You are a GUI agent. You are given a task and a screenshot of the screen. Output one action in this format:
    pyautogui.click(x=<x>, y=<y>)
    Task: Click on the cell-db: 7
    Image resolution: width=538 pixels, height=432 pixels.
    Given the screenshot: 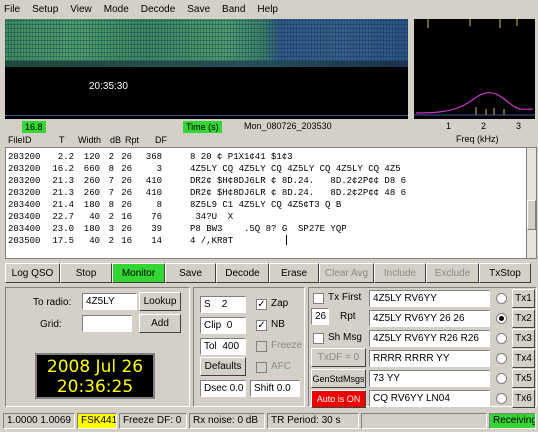 What is the action you would take?
    pyautogui.click(x=111, y=181)
    